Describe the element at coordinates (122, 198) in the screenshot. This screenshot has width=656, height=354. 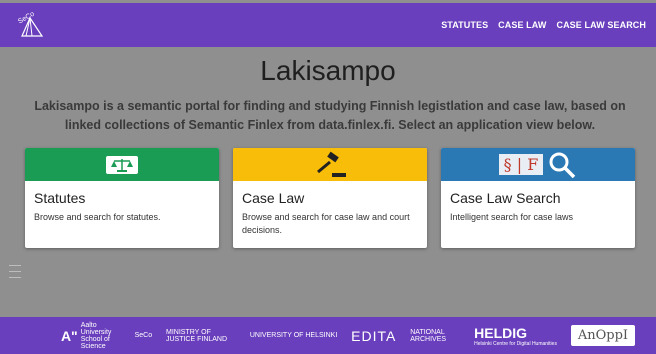
I see `card-statutes: Statutes Browse and search for statutes.` at that location.